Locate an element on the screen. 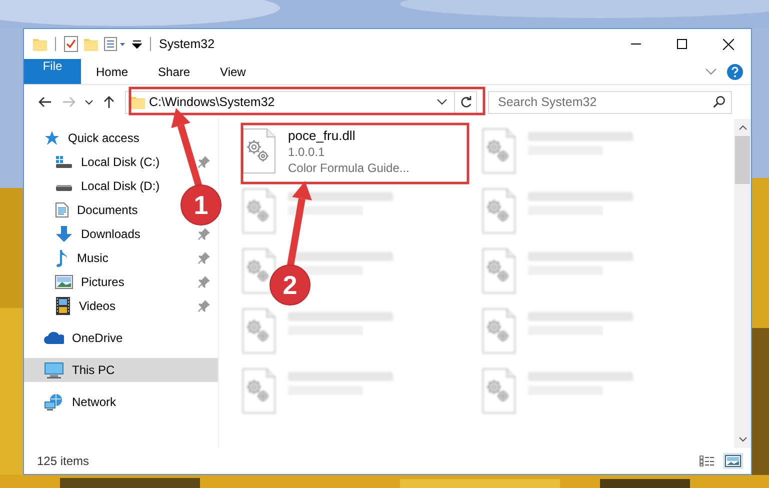  nav-item: Pictures is located at coordinates (121, 282).